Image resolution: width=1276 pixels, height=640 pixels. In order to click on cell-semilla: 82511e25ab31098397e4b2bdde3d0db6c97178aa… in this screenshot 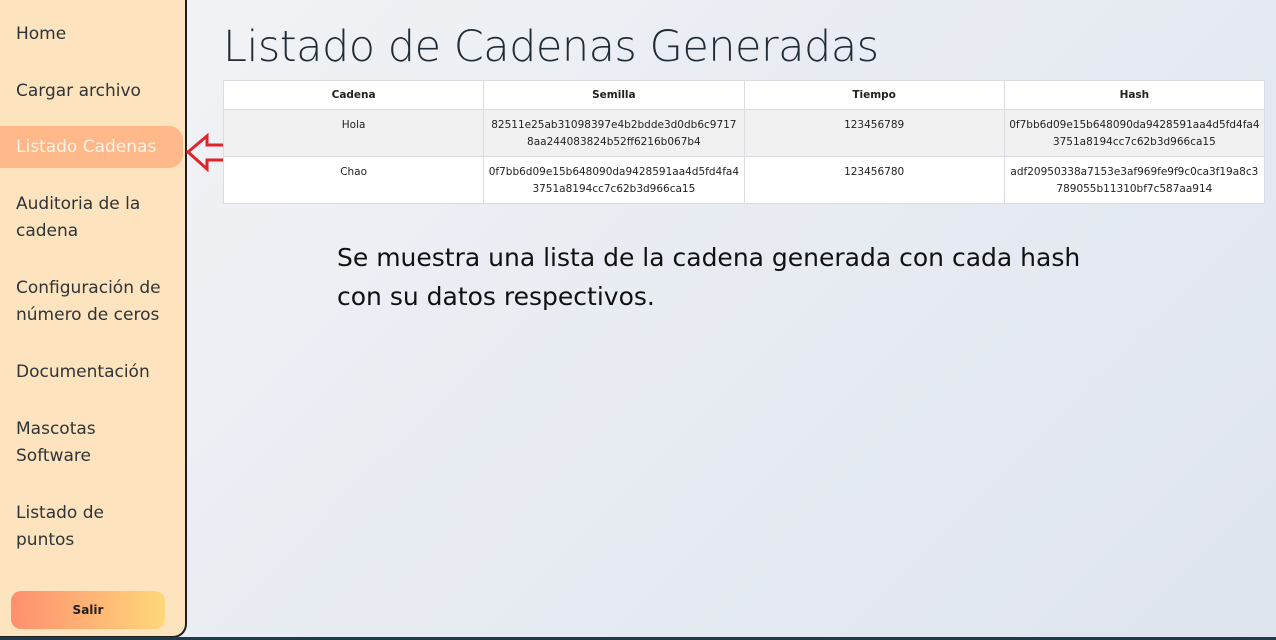, I will do `click(614, 133)`.